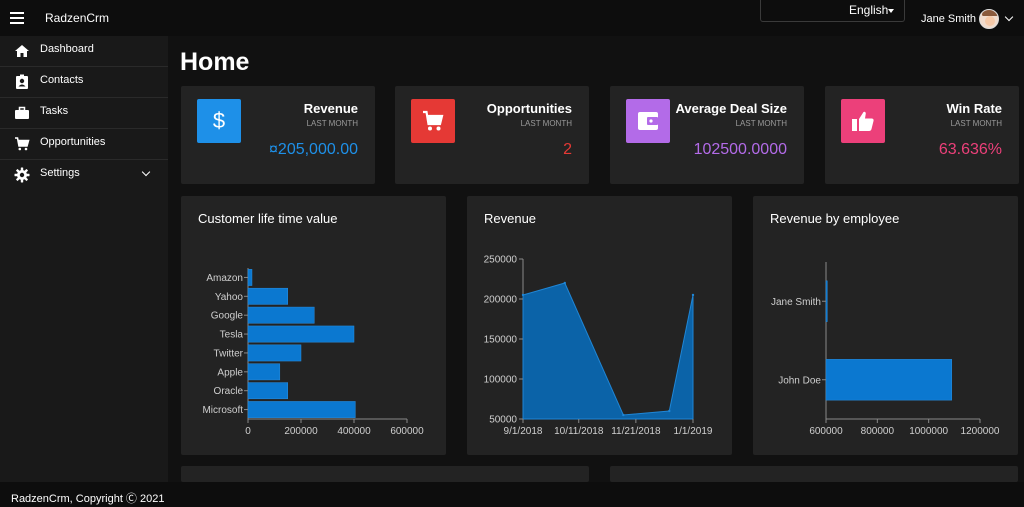 The width and height of the screenshot is (1024, 507). Describe the element at coordinates (501, 340) in the screenshot. I see `y-tick-label: 150000` at that location.